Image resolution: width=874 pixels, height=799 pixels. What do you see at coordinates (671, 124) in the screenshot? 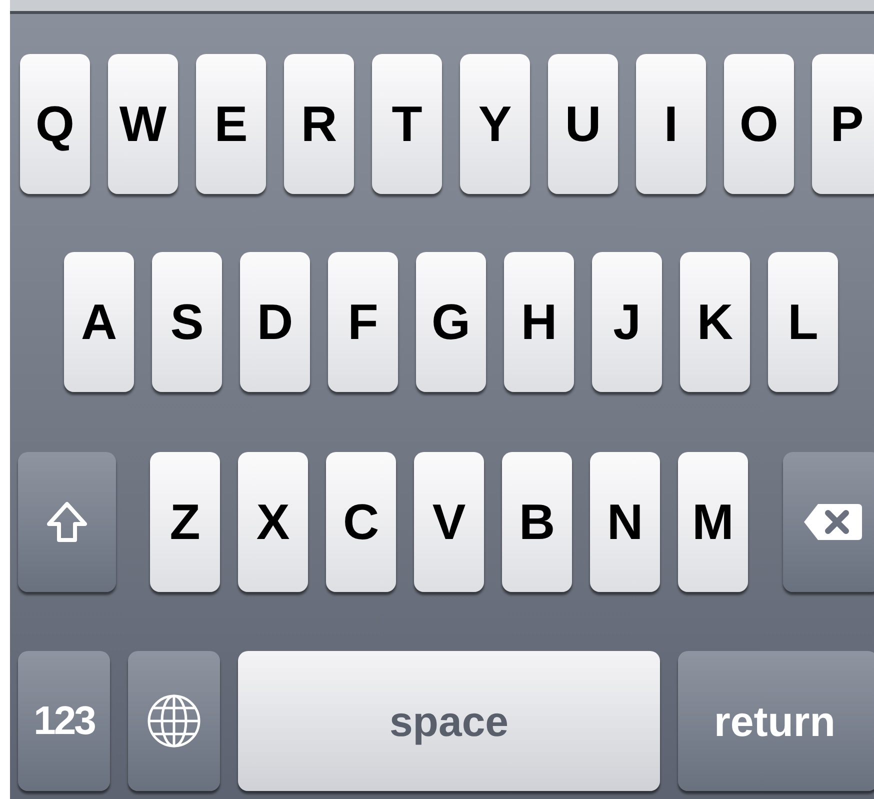
I see `letter-key: I` at bounding box center [671, 124].